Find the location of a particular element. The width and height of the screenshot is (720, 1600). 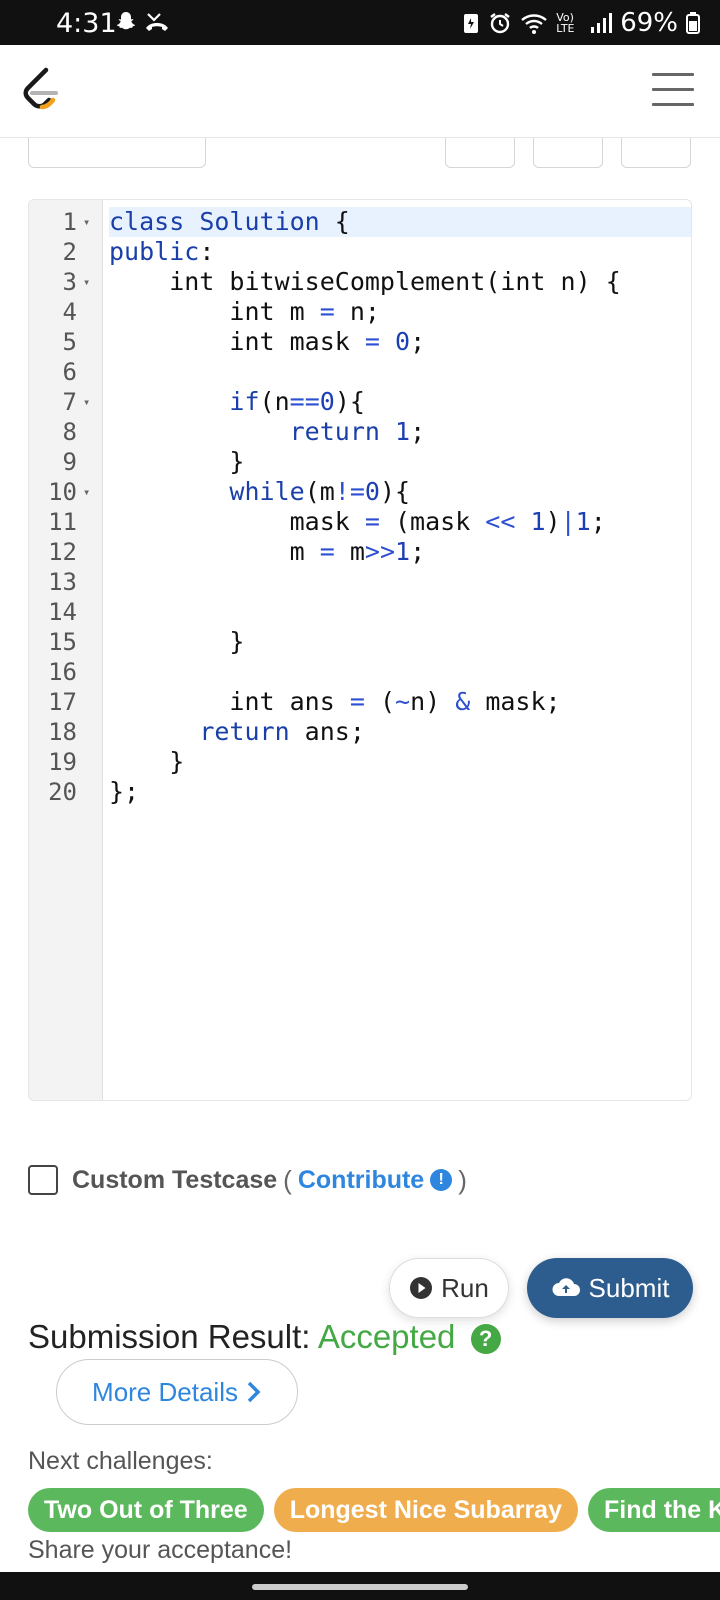

code-line: 19 } is located at coordinates (360, 762).